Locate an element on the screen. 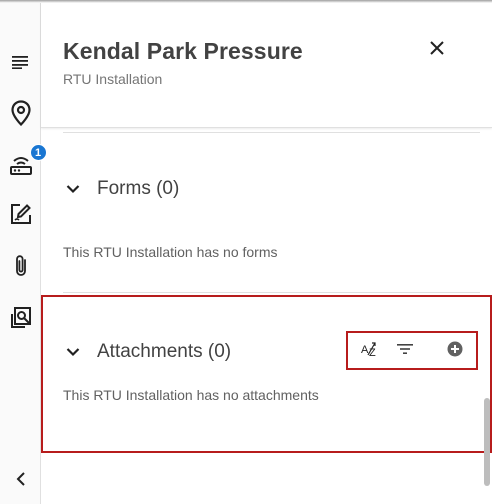 This screenshot has height=504, width=492. list-icon is located at coordinates (20, 62).